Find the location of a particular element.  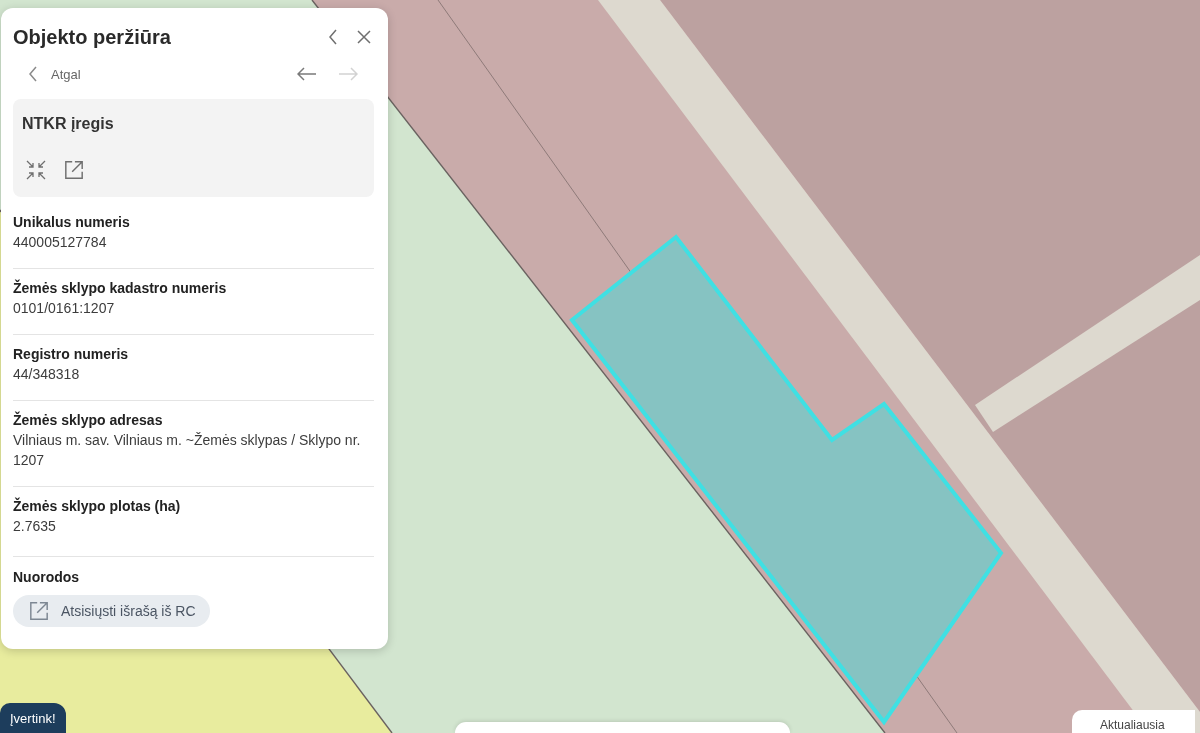

collapse-icon is located at coordinates (36, 170).